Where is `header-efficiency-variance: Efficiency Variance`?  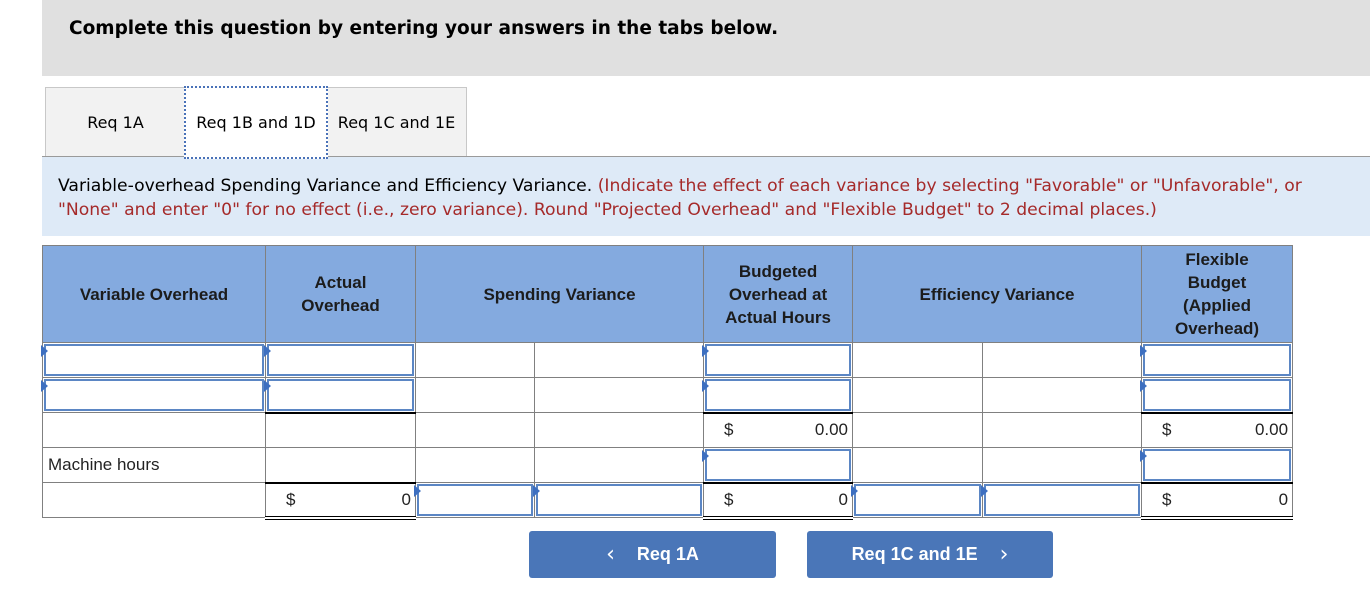 header-efficiency-variance: Efficiency Variance is located at coordinates (997, 294).